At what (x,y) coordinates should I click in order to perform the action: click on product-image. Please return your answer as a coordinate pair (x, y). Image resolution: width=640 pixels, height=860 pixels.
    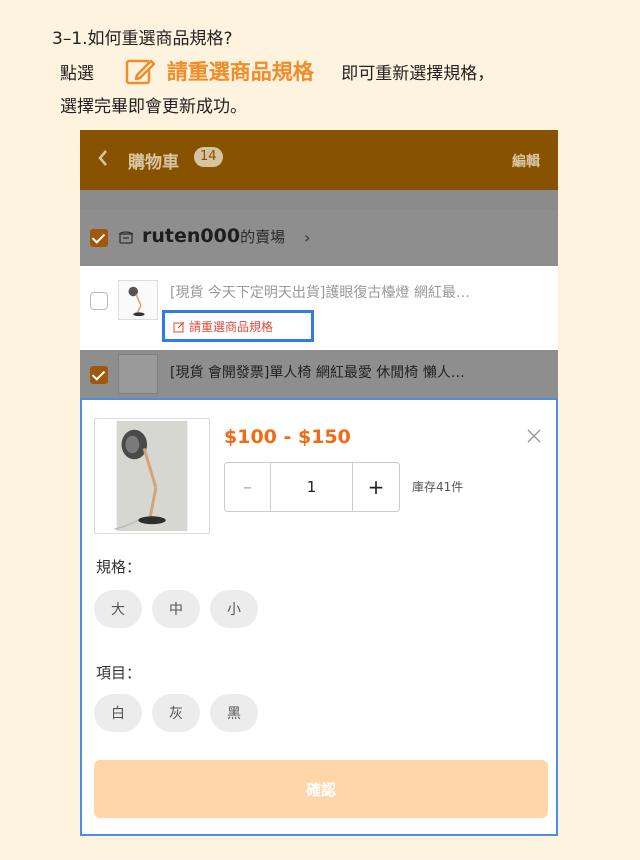
    Looking at the image, I should click on (152, 476).